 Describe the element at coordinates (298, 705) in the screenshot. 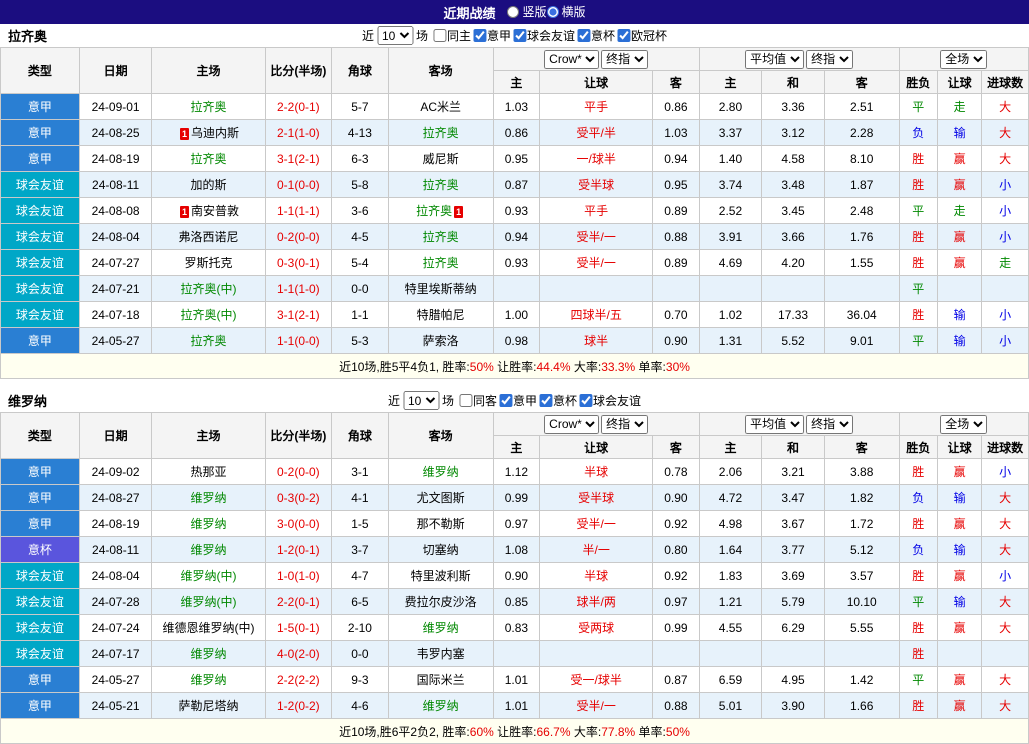

I see `score-halftime: 1-2(0-2)` at that location.